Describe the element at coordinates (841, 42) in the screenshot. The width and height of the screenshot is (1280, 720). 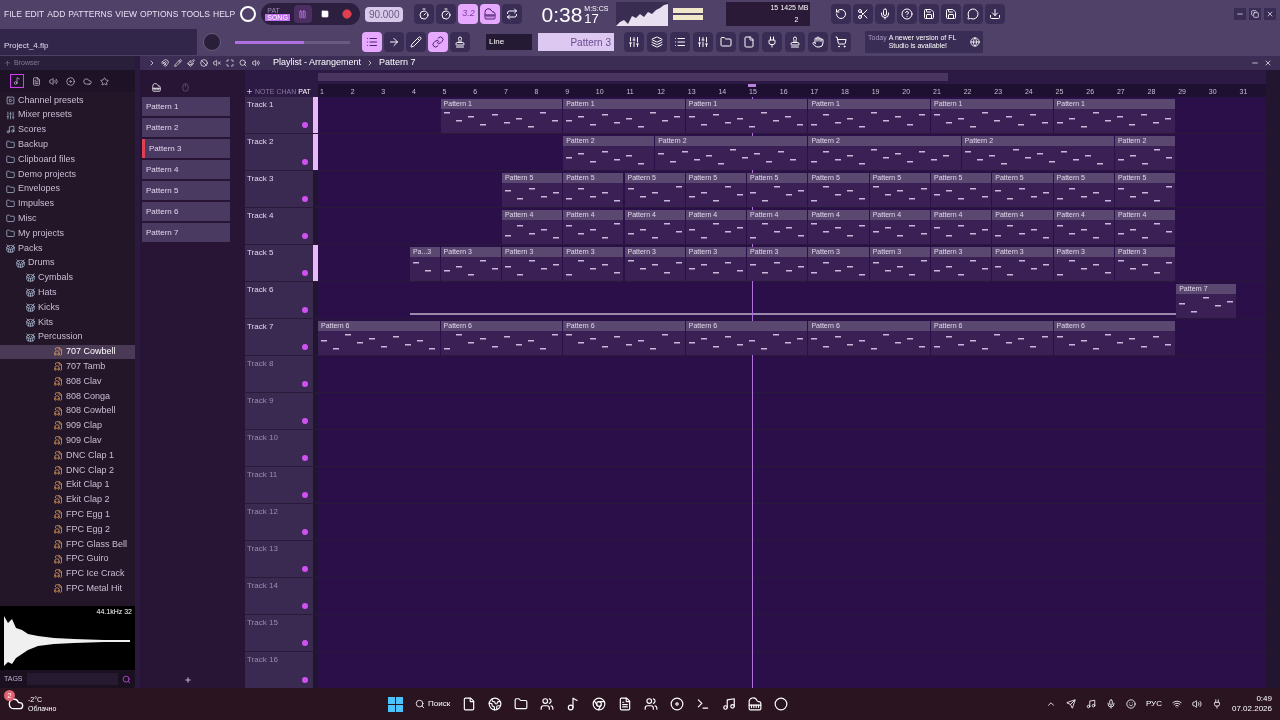
I see `cart-button` at that location.